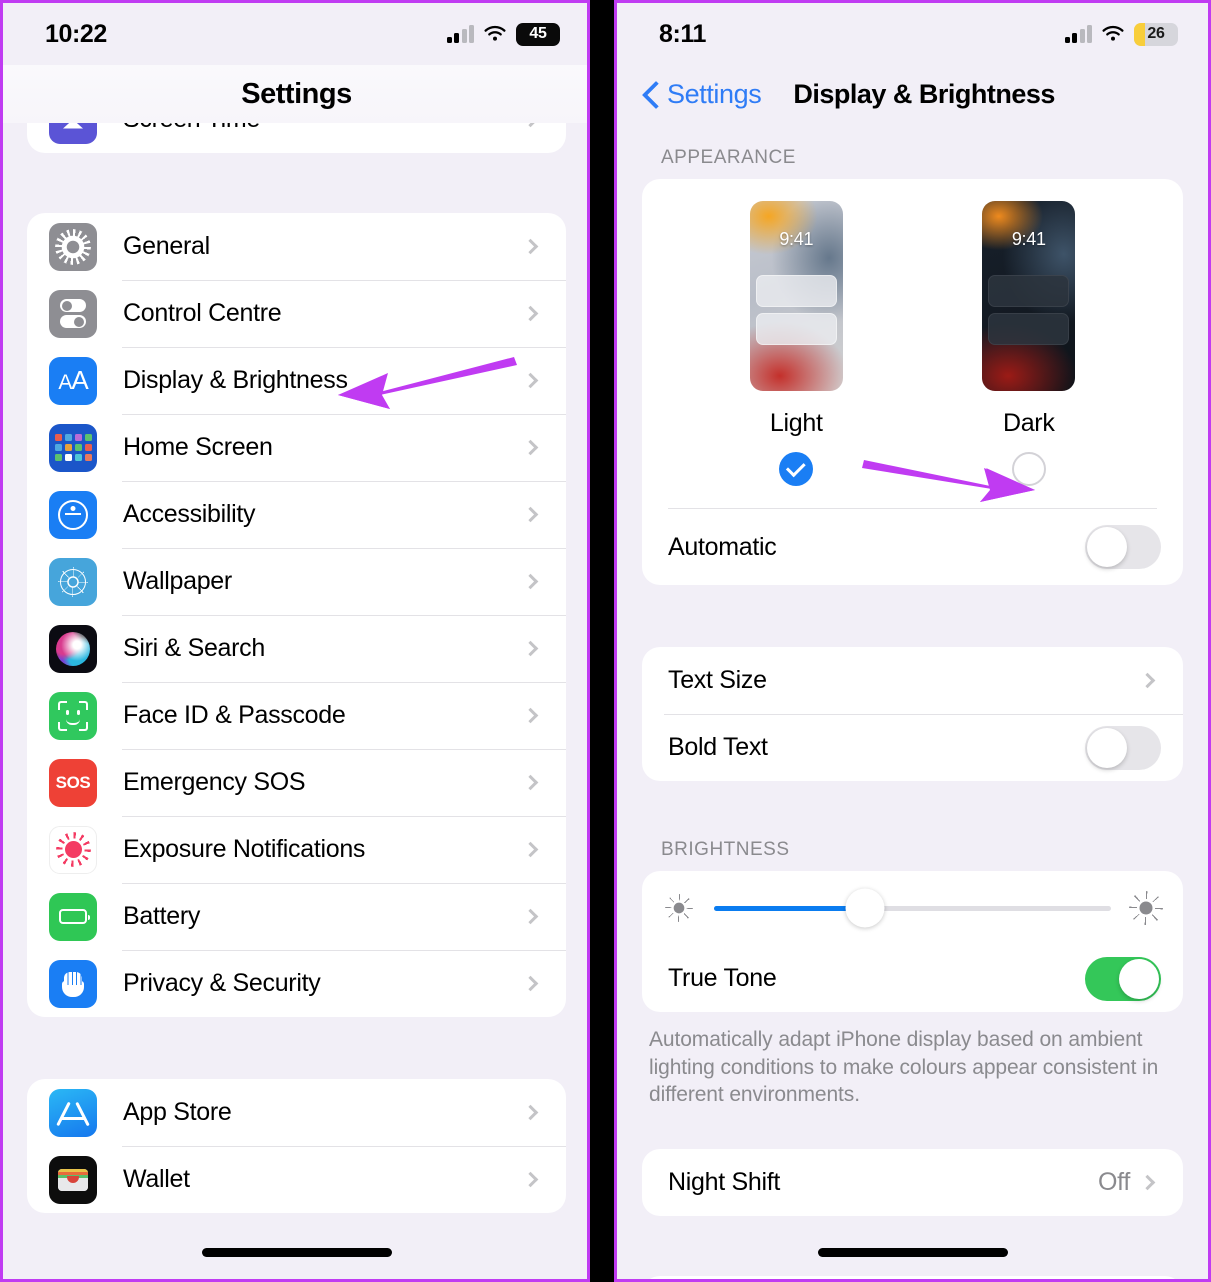  I want to click on brightness-slider-fill, so click(789, 908).